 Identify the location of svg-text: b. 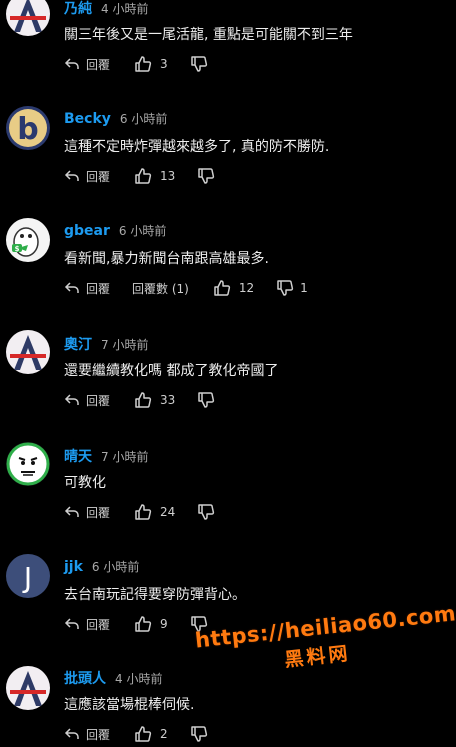
(27, 129).